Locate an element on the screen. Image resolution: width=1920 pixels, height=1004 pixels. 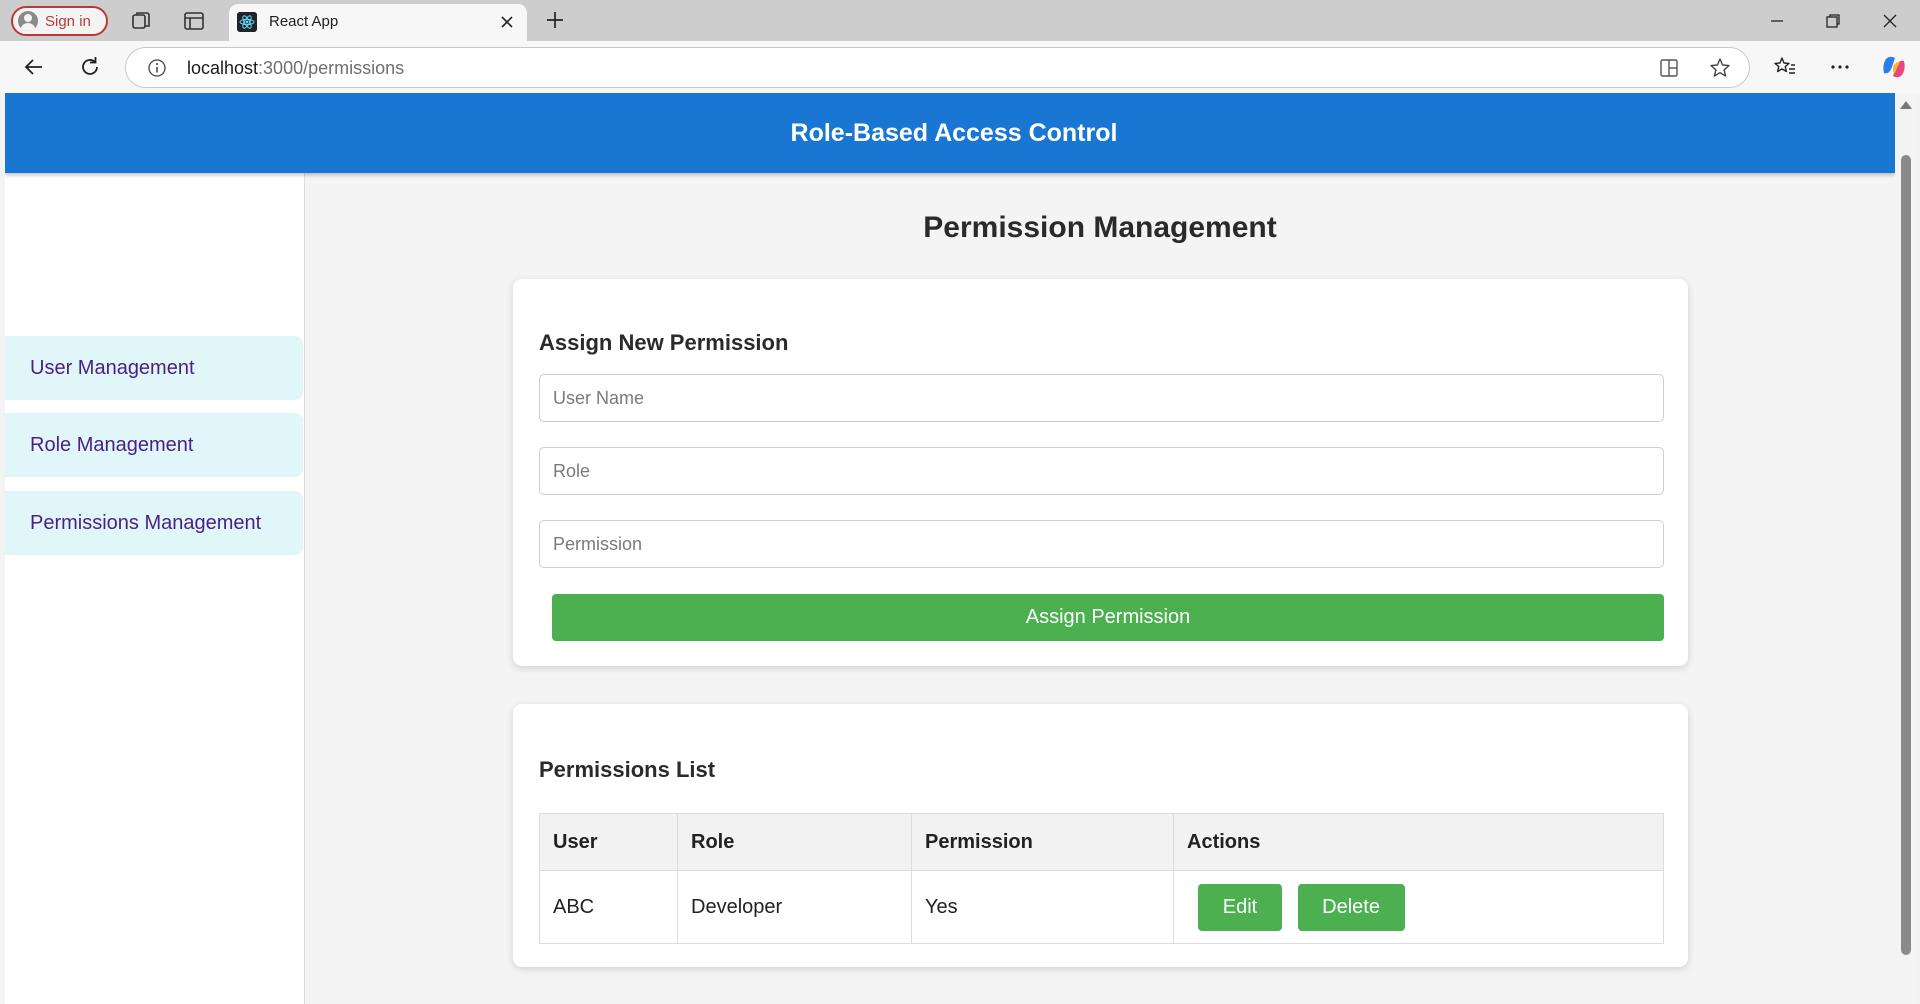
table-header-row: User Role Permission Actions is located at coordinates (1101, 842).